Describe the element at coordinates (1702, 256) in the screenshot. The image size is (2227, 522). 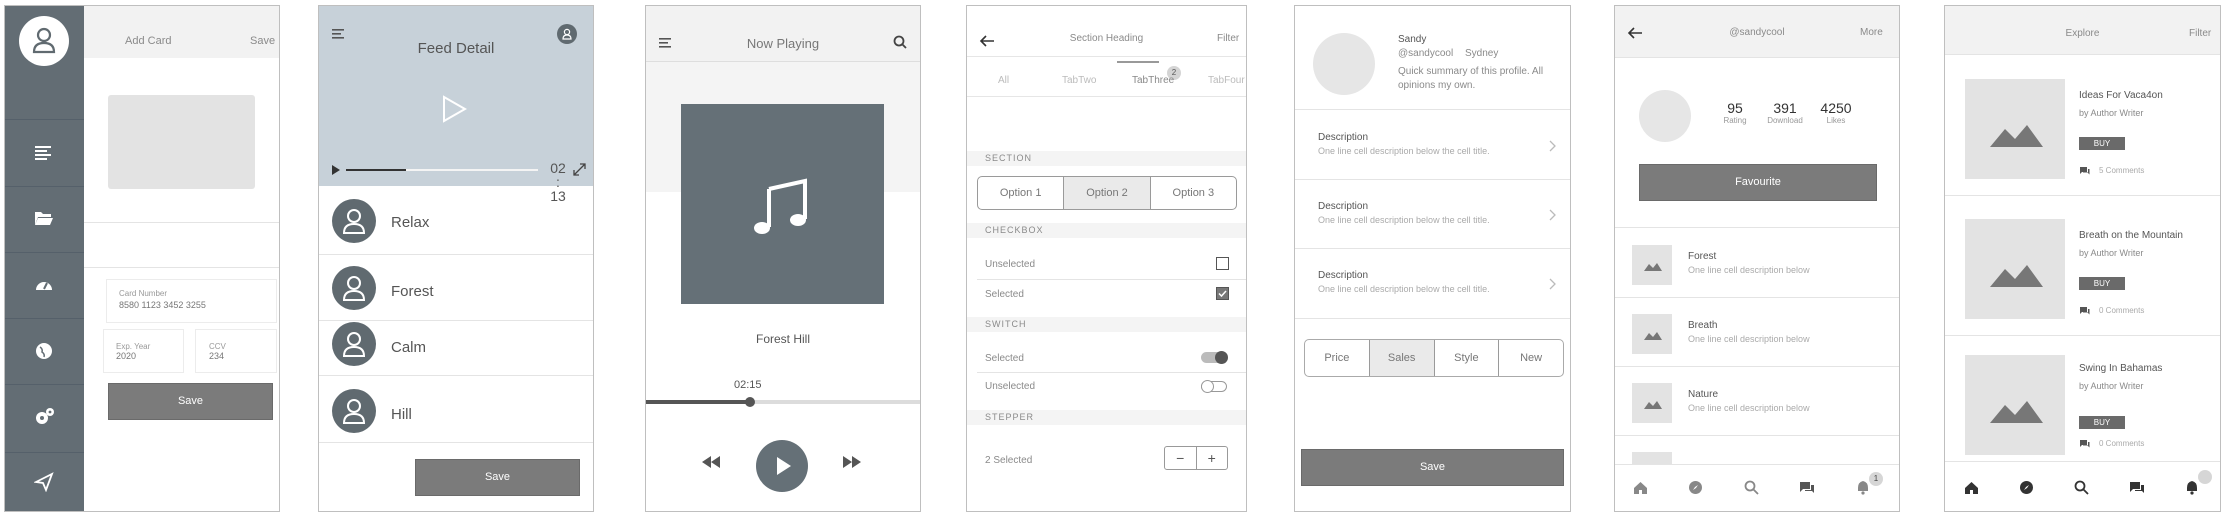
I see `item-title: Forest` at that location.